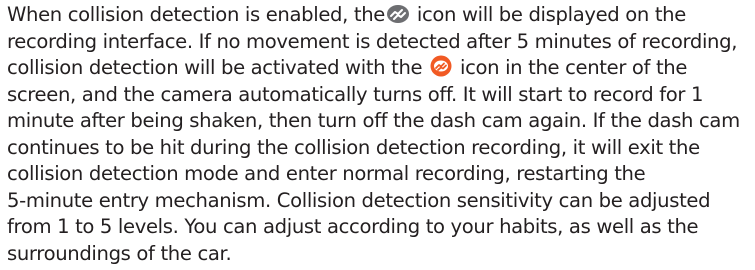 Image resolution: width=755 pixels, height=270 pixels. I want to click on collision-filled-icon, so click(441, 66).